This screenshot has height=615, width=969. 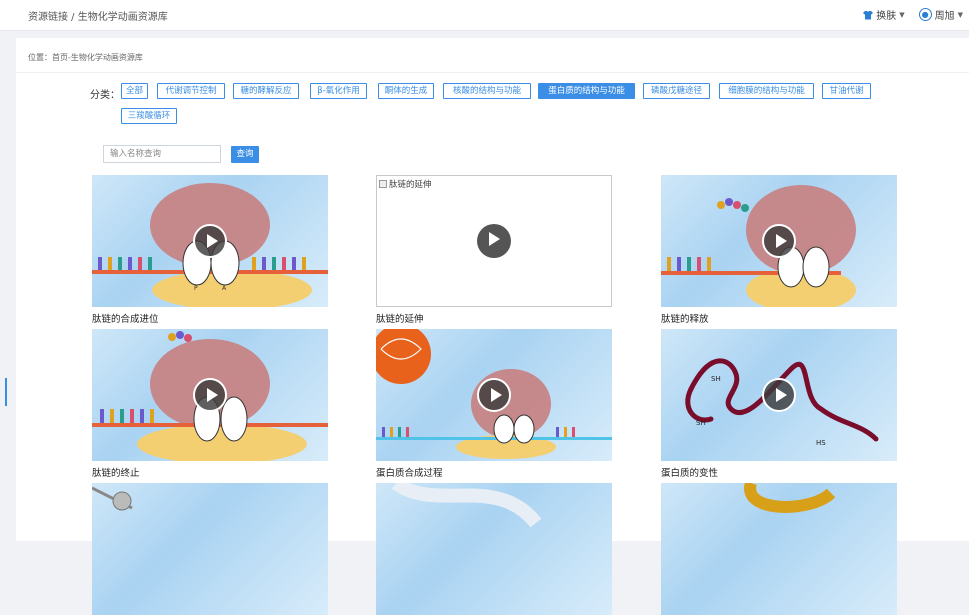 I want to click on user-menu: ● 周旭 ▼, so click(x=940, y=14).